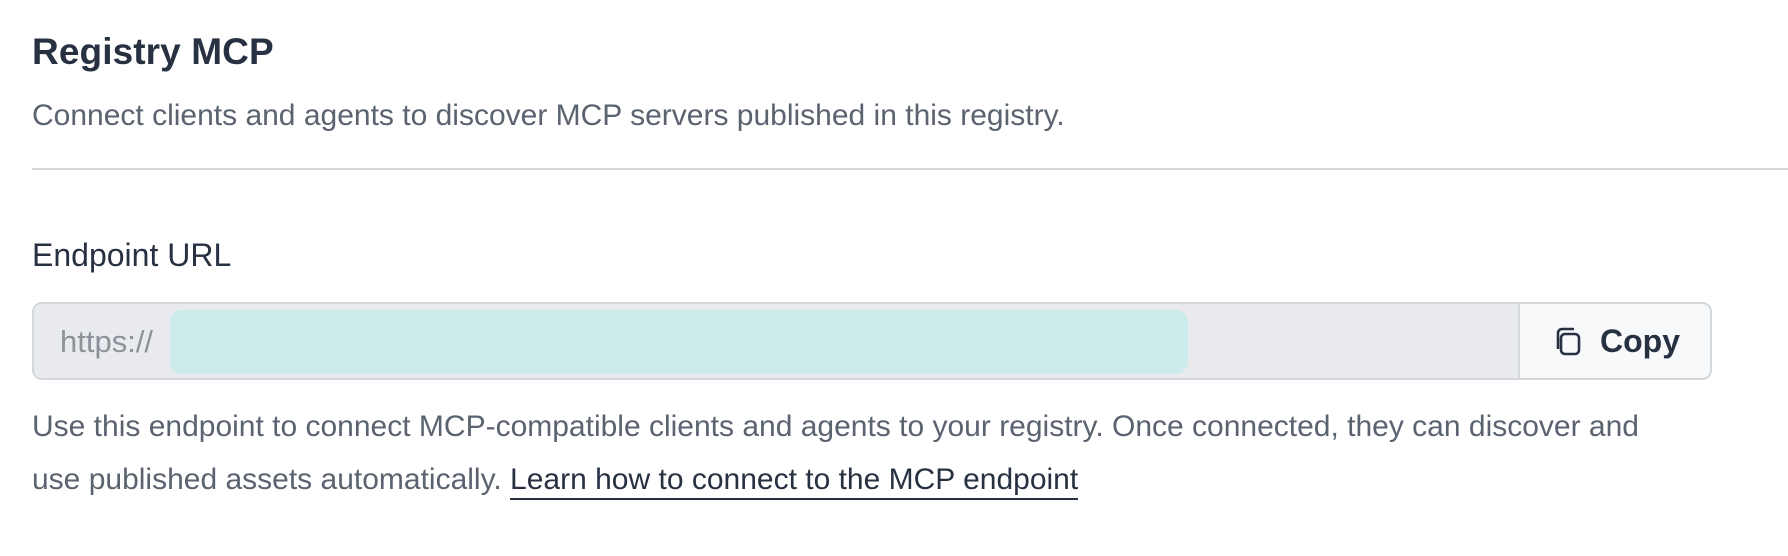 The width and height of the screenshot is (1788, 556). I want to click on copy-button: Copy, so click(1614, 341).